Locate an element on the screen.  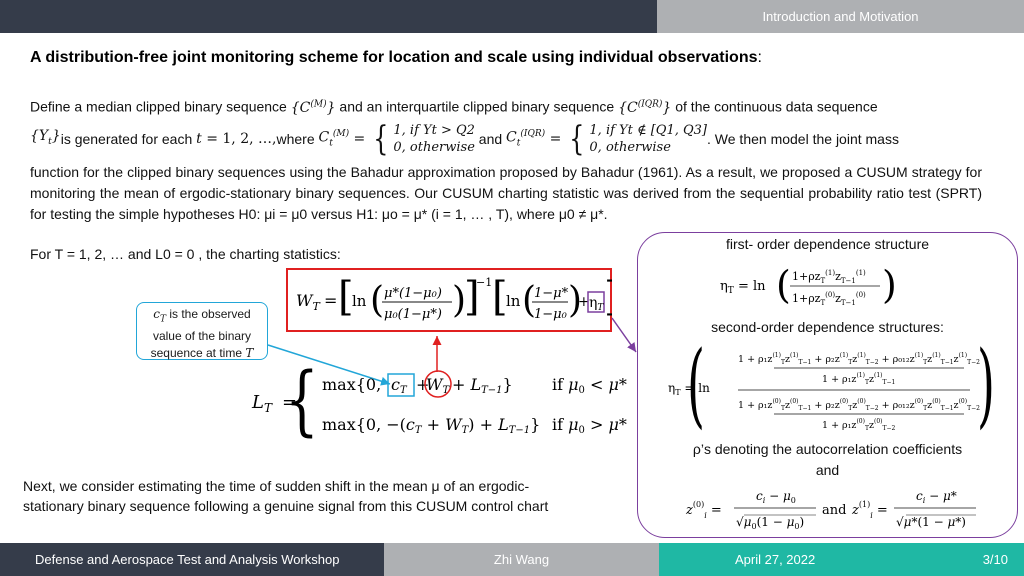
lt-row1-wt: WT is located at coordinates (438, 385).